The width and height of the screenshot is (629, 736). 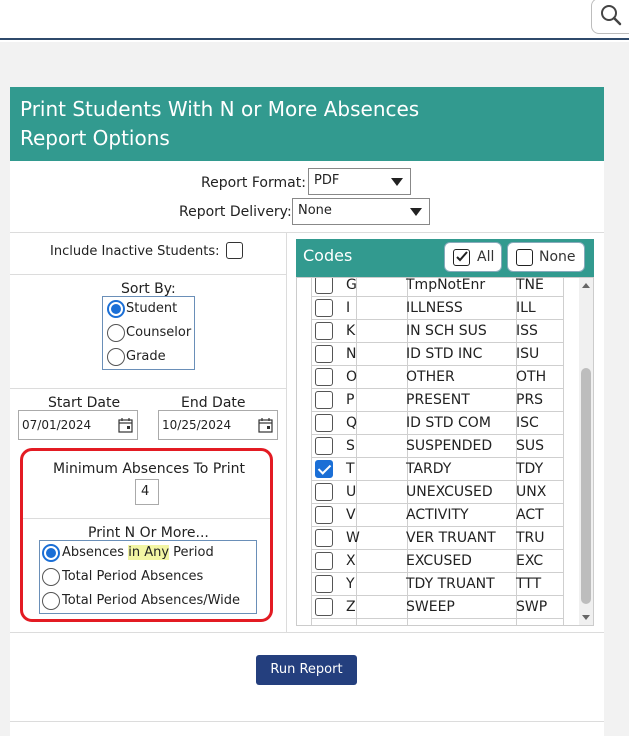 What do you see at coordinates (213, 403) in the screenshot?
I see `end-date-label: End Date` at bounding box center [213, 403].